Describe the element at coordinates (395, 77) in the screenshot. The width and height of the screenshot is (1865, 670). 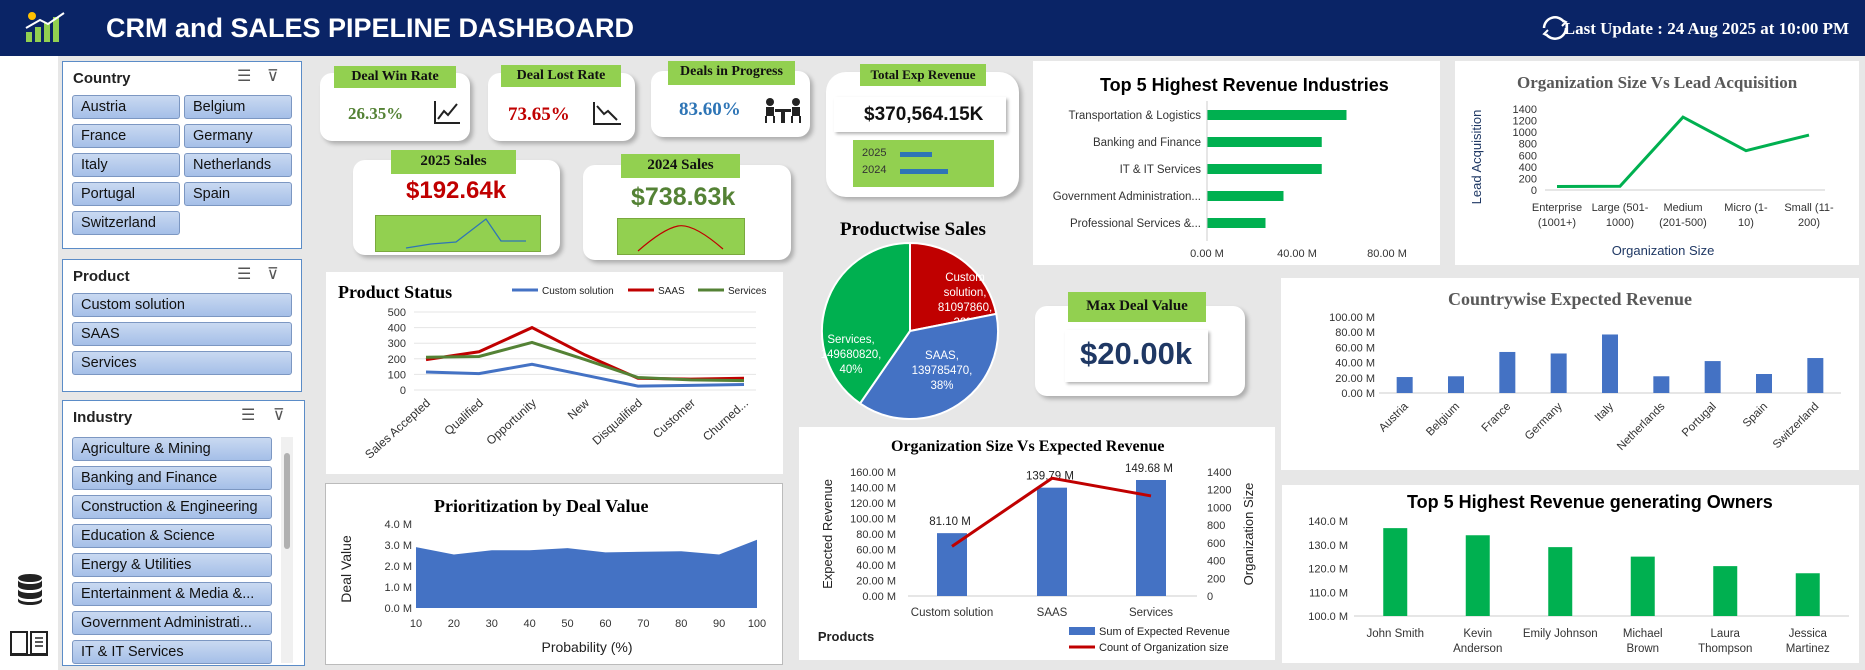
I see `win-rate-label: Deal Win Rate` at that location.